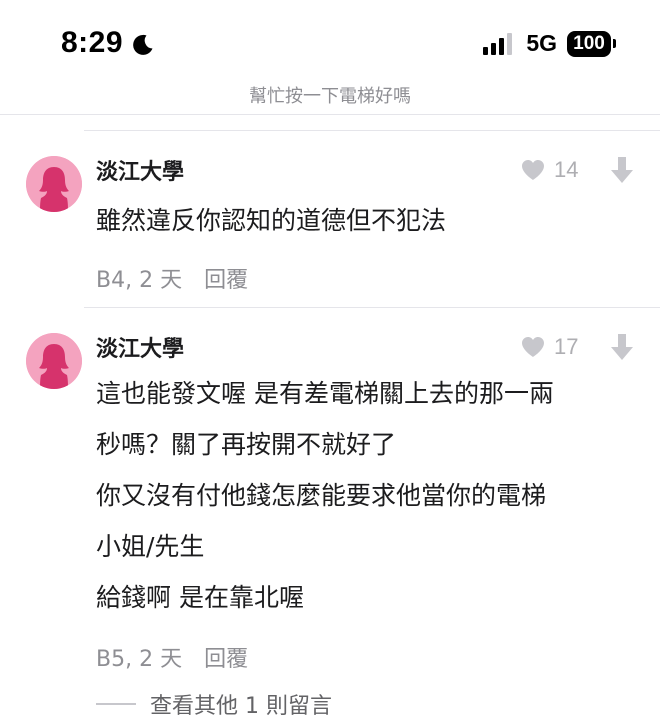 The image size is (660, 720). What do you see at coordinates (549, 347) in the screenshot?
I see `like-button: 17` at bounding box center [549, 347].